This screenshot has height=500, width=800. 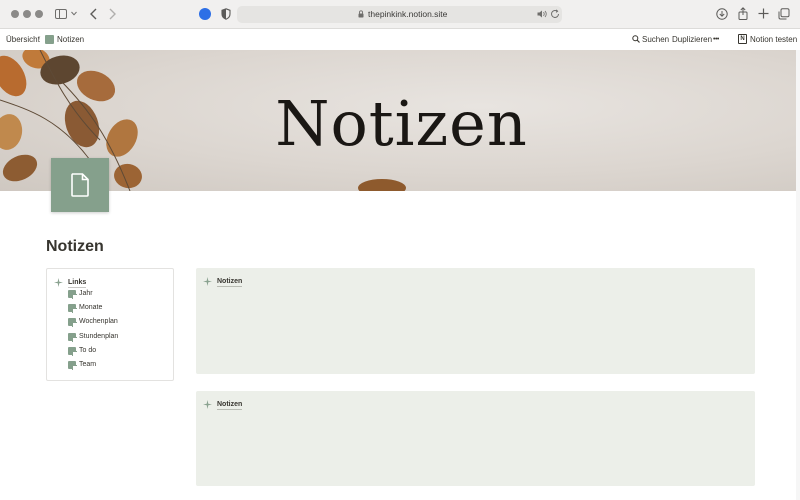 I want to click on document-icon, so click(x=80, y=185).